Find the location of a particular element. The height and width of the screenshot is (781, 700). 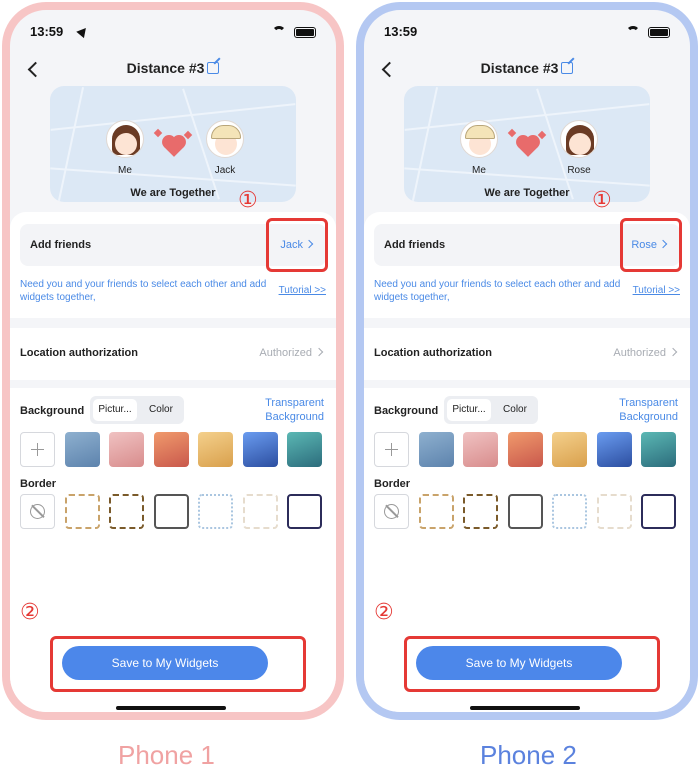

location-arrow-icon is located at coordinates (83, 31).